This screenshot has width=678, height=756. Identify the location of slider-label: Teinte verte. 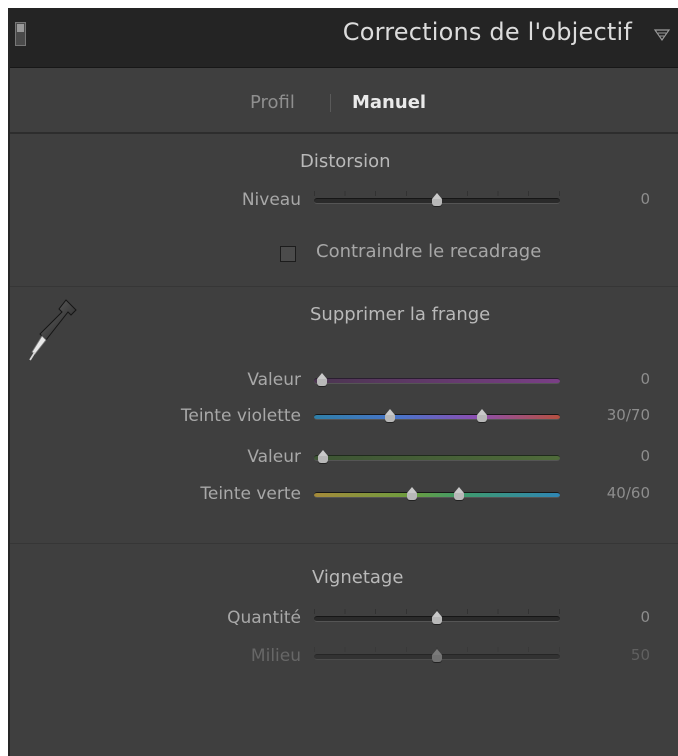
(250, 494).